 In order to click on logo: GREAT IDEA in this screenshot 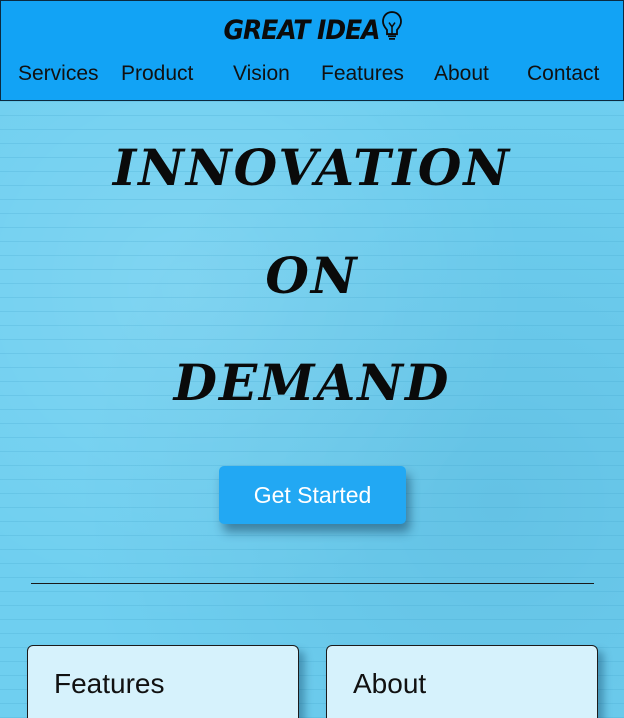, I will do `click(312, 31)`.